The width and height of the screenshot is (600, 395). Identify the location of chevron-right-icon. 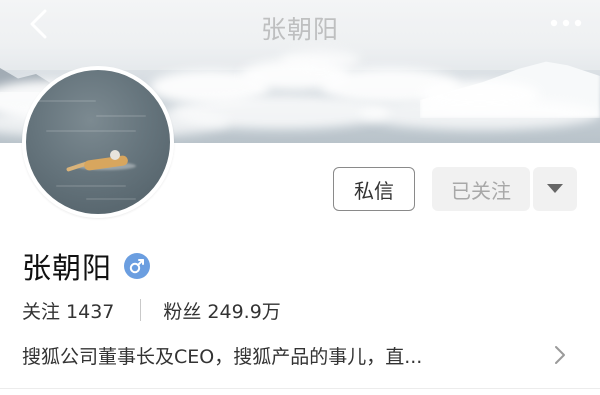
(560, 355).